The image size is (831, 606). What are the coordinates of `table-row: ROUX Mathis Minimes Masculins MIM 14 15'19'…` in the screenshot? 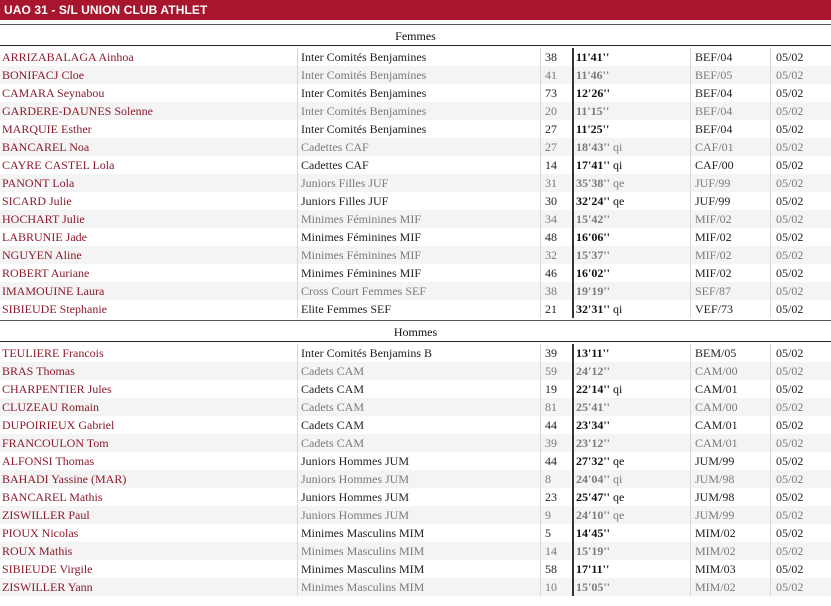 It's located at (415, 551).